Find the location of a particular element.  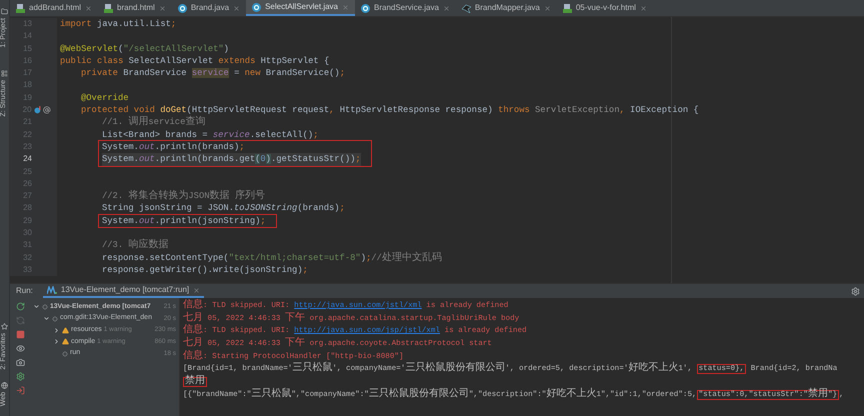

eye-icon is located at coordinates (20, 348).